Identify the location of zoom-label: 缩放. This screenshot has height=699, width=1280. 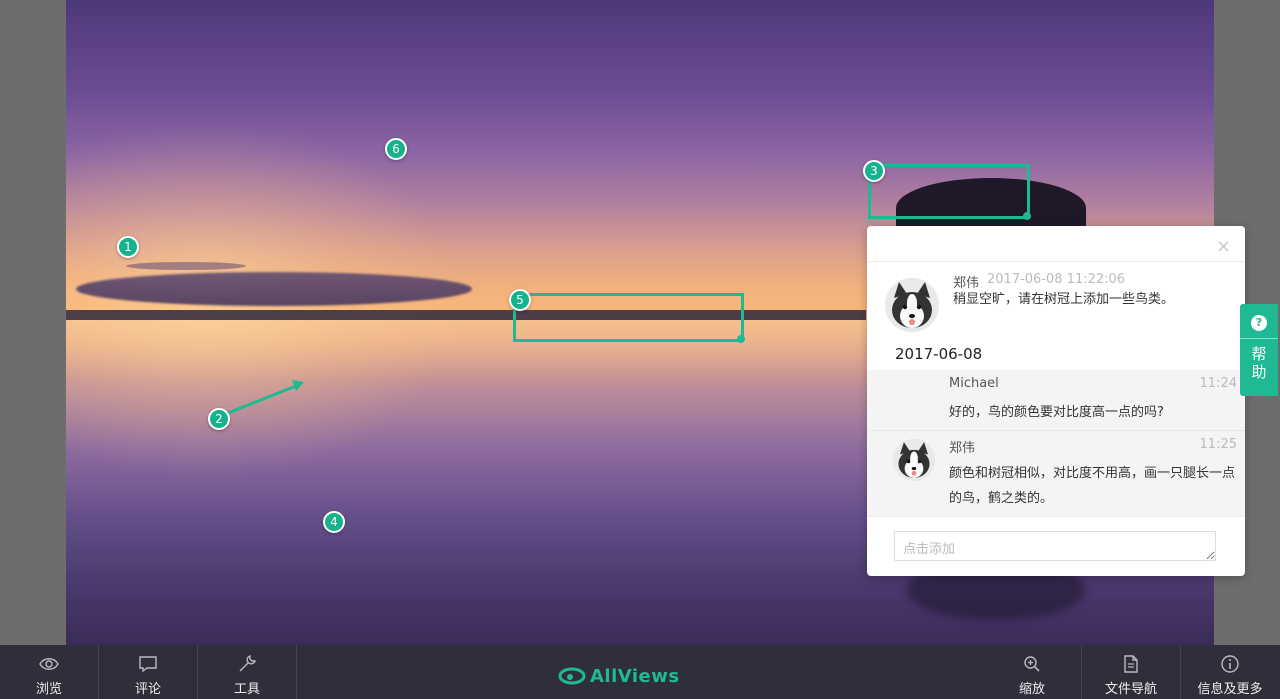
(1031, 689).